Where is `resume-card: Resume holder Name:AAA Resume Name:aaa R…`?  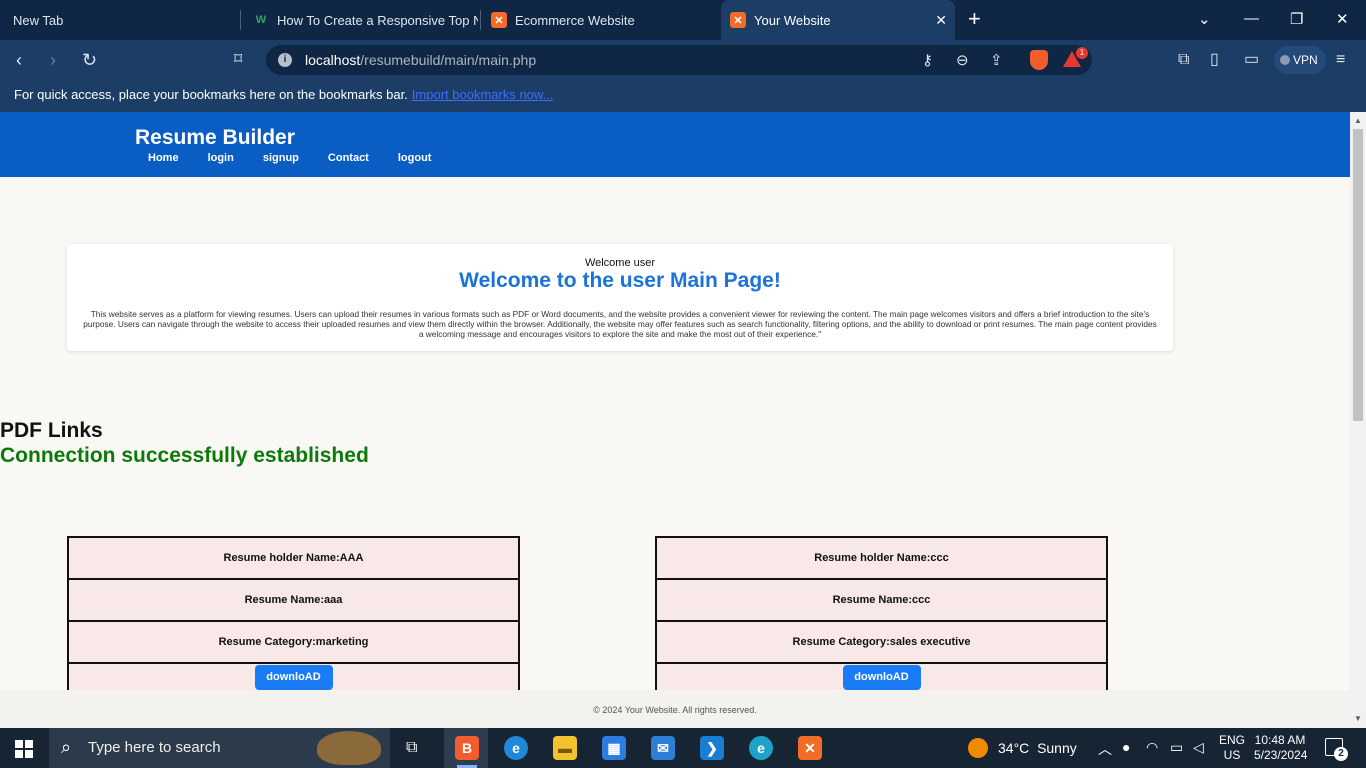 resume-card: Resume holder Name:AAA Resume Name:aaa R… is located at coordinates (293, 621).